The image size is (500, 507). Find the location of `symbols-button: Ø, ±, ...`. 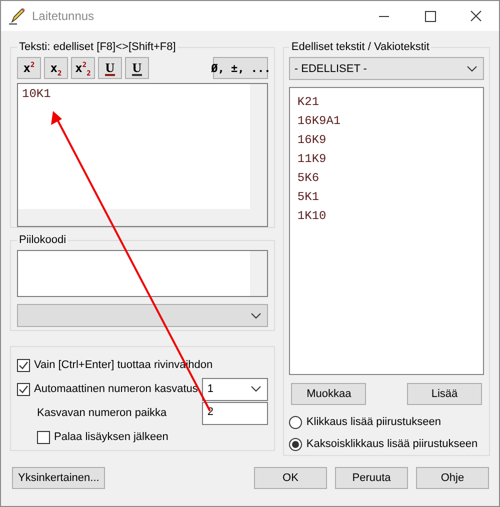

symbols-button: Ø, ±, ... is located at coordinates (240, 68).